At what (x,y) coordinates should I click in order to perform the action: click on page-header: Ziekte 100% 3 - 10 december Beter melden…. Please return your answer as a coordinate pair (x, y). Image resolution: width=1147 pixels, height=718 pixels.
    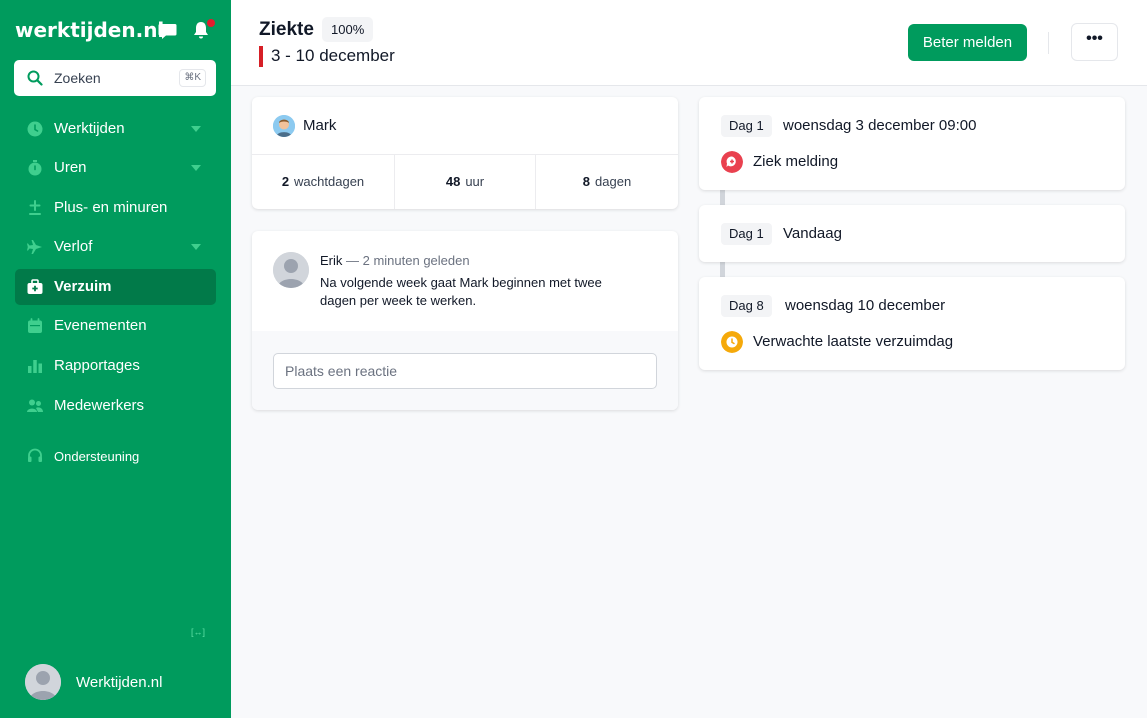
    Looking at the image, I should click on (689, 43).